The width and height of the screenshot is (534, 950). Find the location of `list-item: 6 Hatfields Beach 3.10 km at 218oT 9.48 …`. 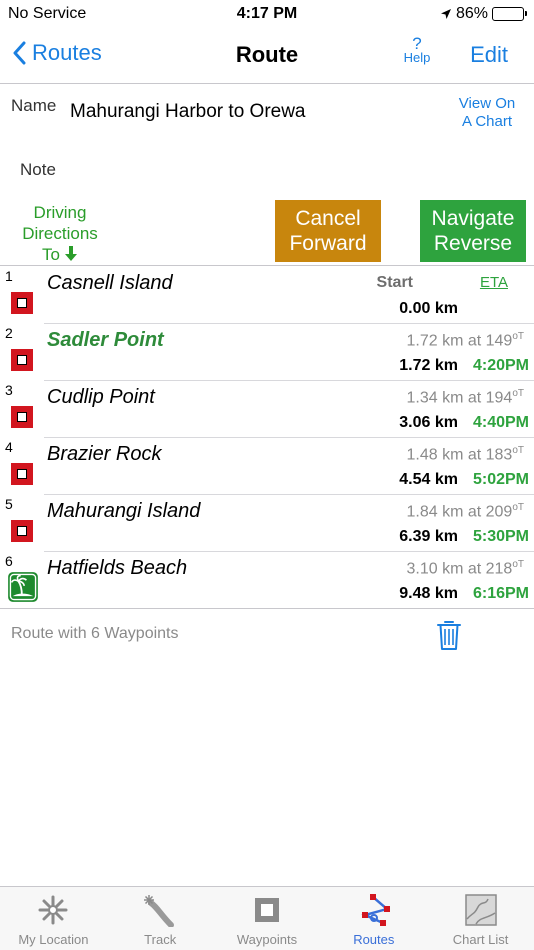

list-item: 6 Hatfields Beach 3.10 km at 218oT 9.48 … is located at coordinates (267, 579).